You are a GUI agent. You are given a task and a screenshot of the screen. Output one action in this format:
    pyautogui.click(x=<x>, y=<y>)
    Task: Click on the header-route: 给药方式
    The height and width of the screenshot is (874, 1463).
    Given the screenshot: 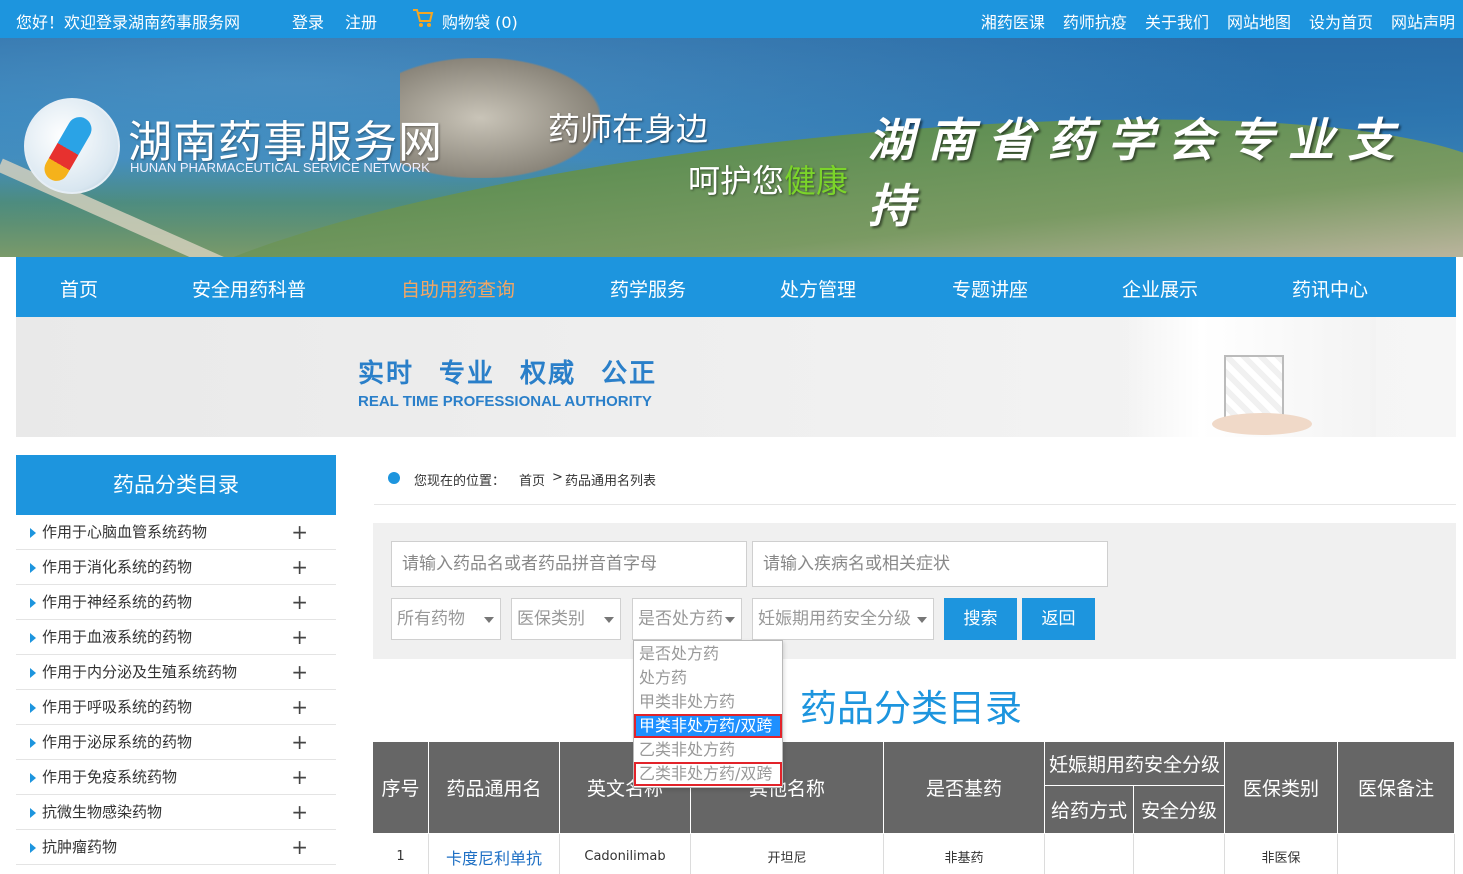 What is the action you would take?
    pyautogui.click(x=1089, y=810)
    